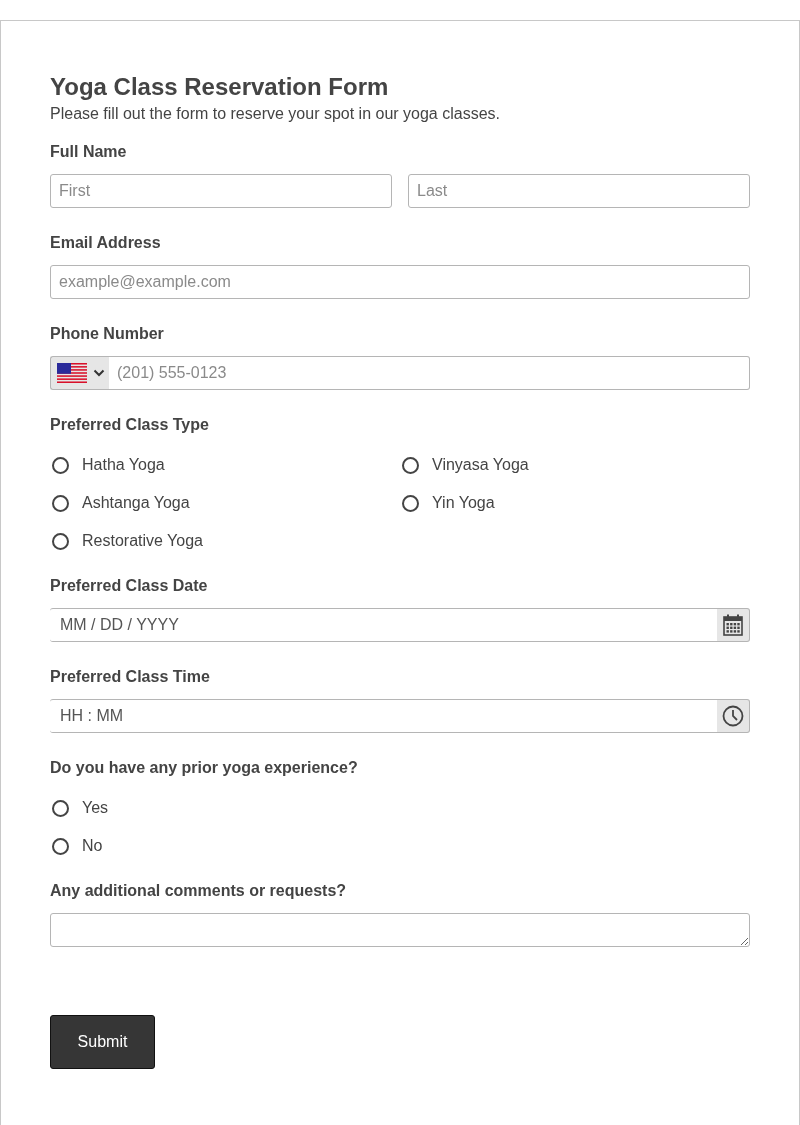  What do you see at coordinates (275, 114) in the screenshot?
I see `form-subtitle: Please fill out the form to reserve your spot in our yoga classes.` at bounding box center [275, 114].